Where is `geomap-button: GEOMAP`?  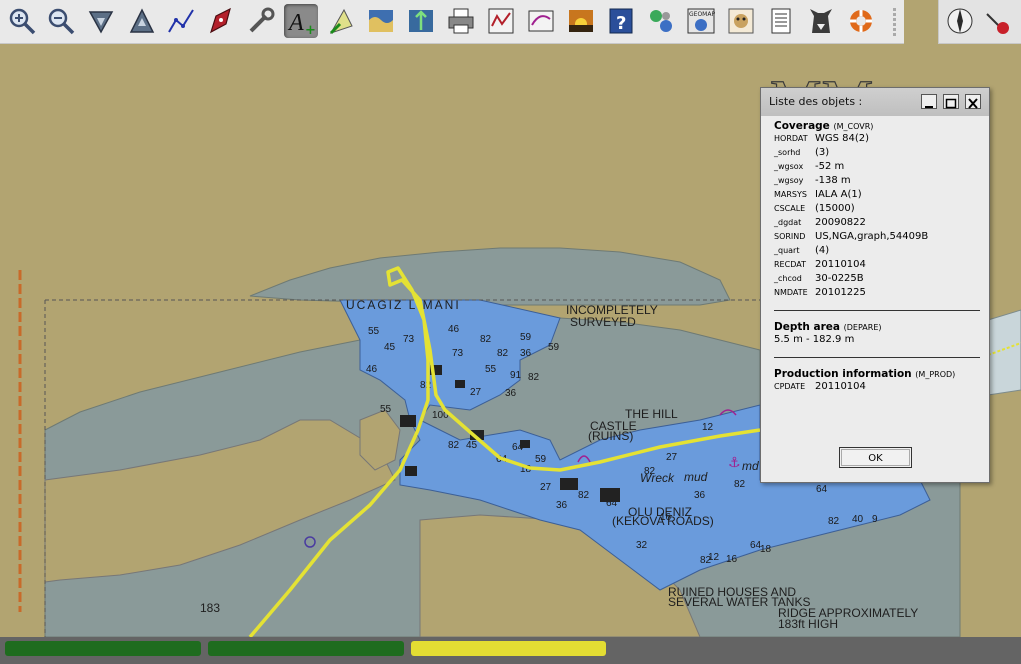
geomap-button: GEOMAP is located at coordinates (701, 21).